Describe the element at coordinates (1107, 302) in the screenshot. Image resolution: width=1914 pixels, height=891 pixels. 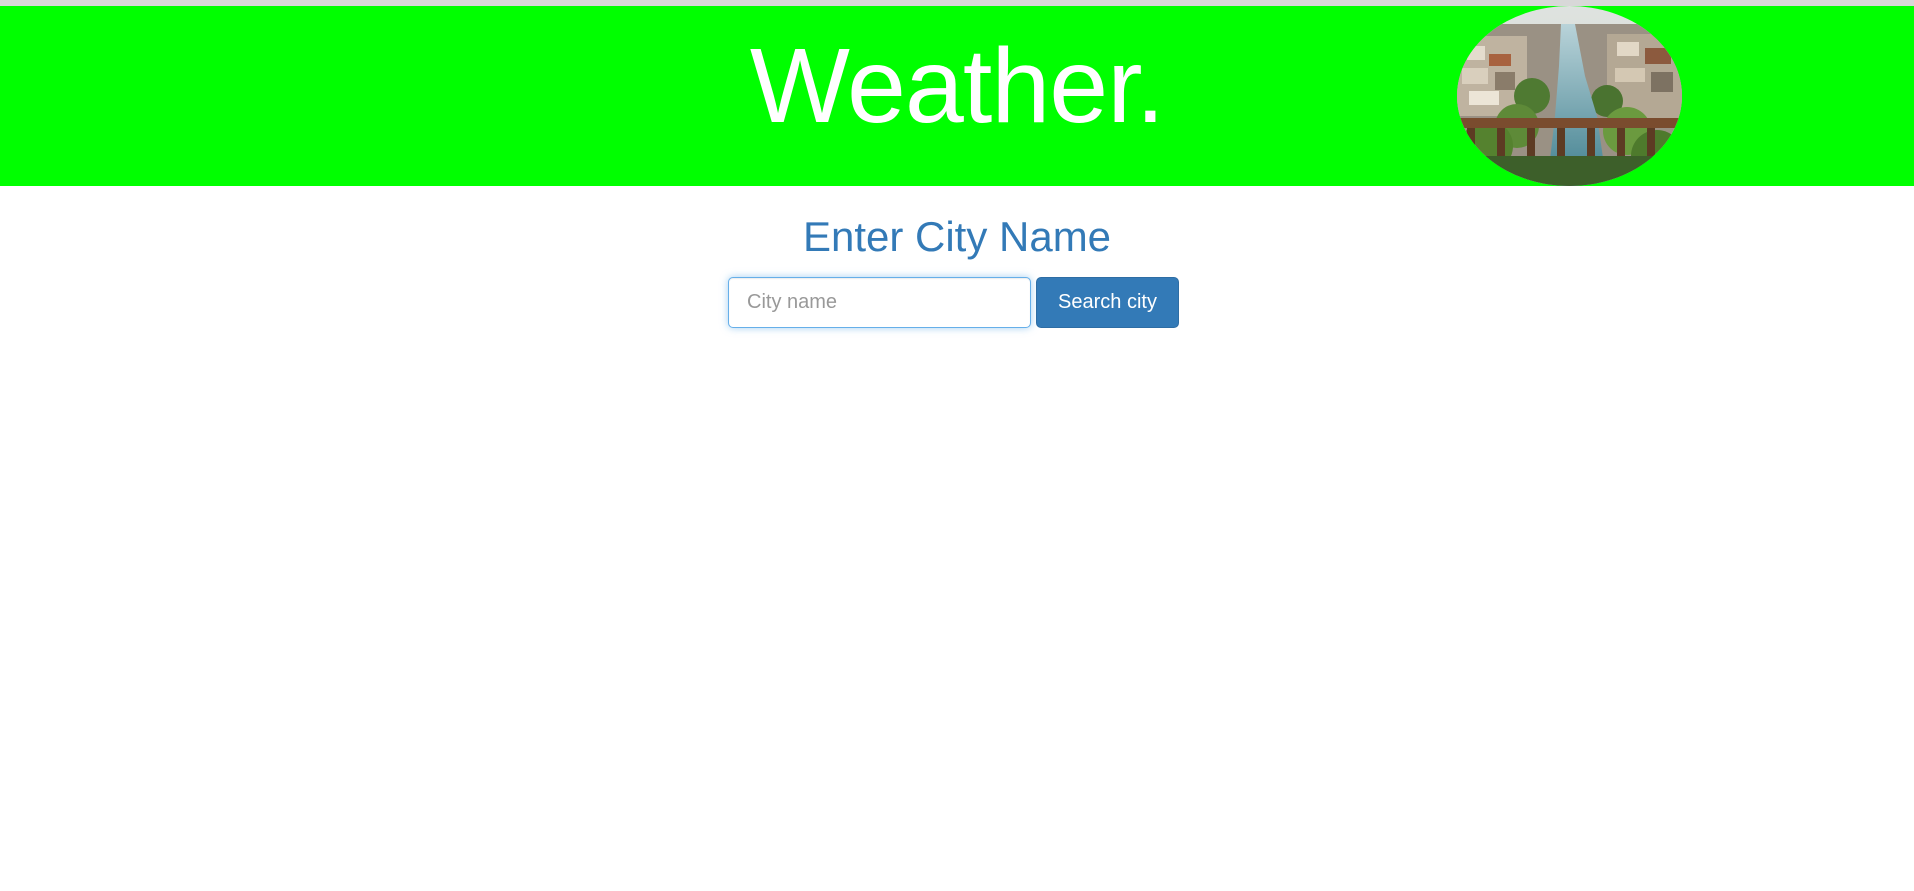
I see `search-city-button: Search city` at that location.